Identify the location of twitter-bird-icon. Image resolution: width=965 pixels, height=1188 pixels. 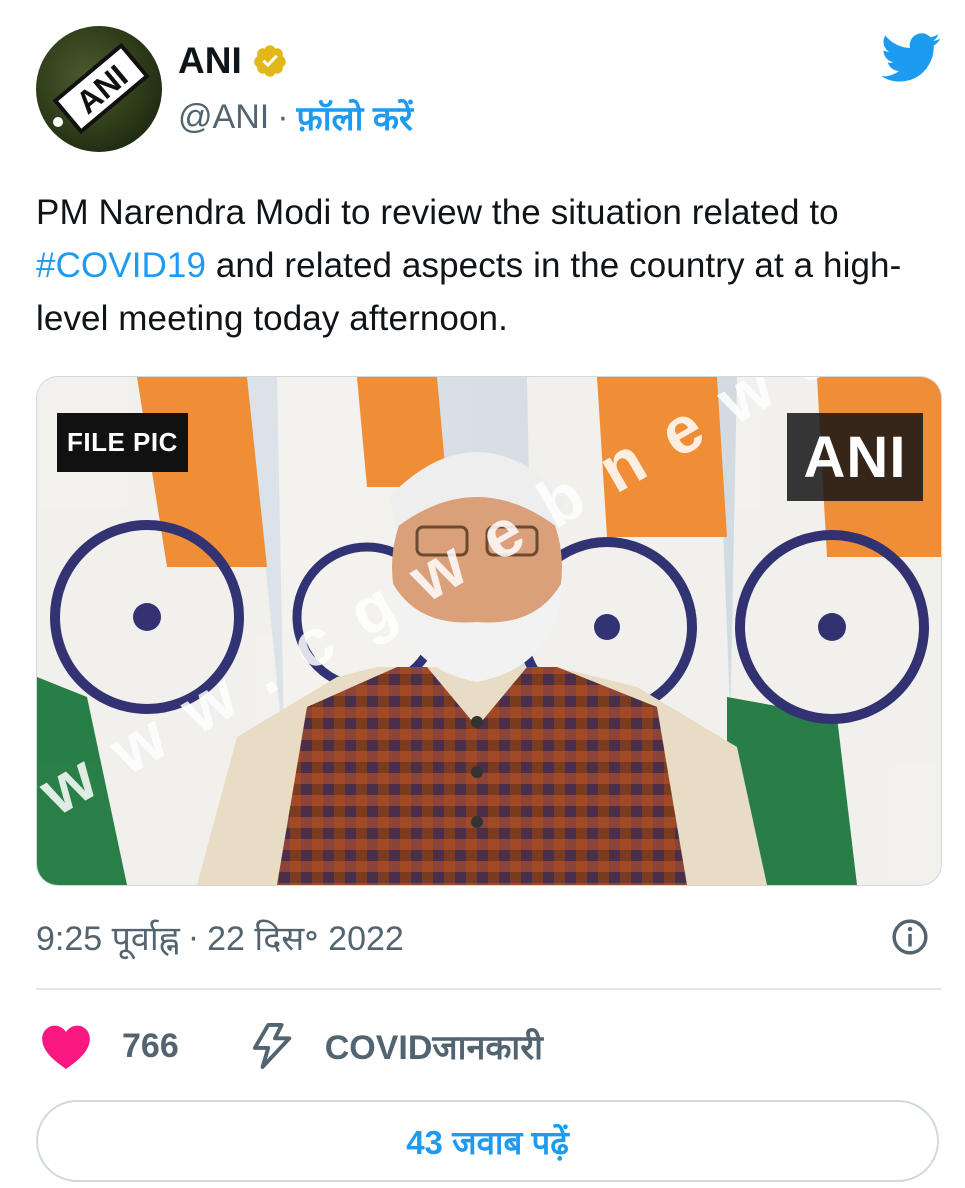
(911, 58).